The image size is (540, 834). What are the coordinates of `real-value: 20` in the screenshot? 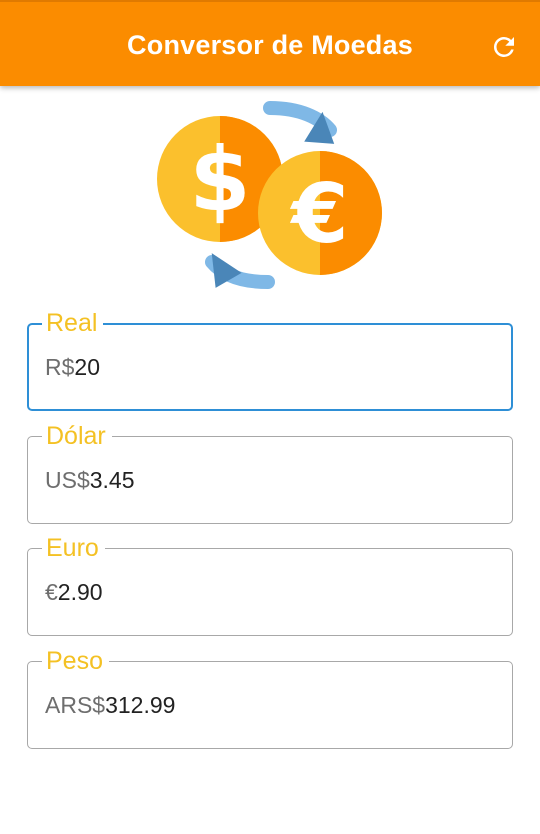 It's located at (87, 367).